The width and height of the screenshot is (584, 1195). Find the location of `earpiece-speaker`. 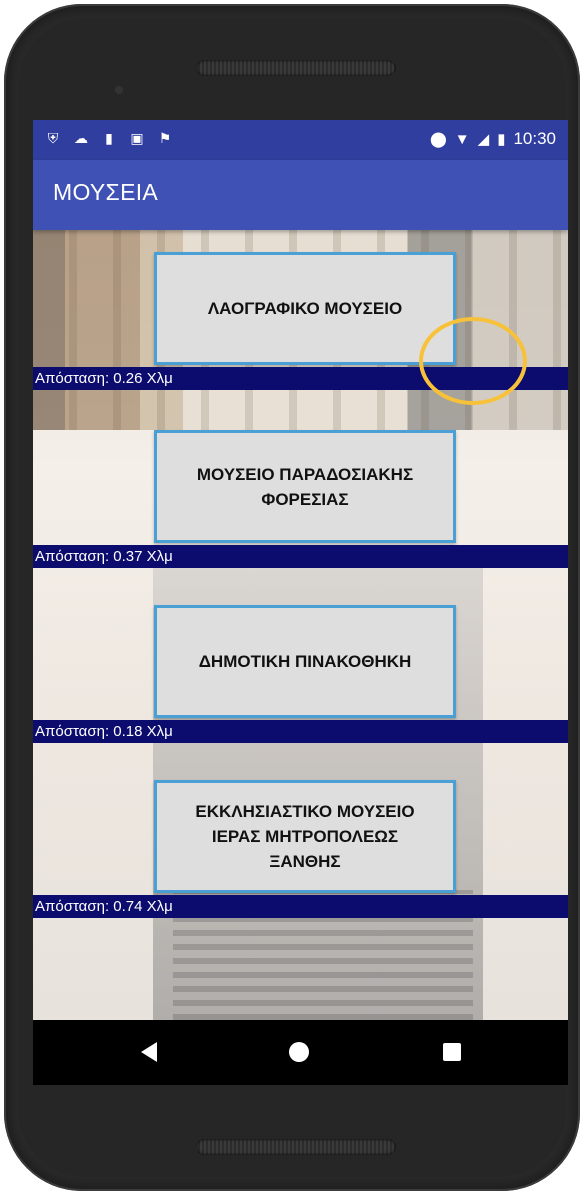

earpiece-speaker is located at coordinates (296, 68).